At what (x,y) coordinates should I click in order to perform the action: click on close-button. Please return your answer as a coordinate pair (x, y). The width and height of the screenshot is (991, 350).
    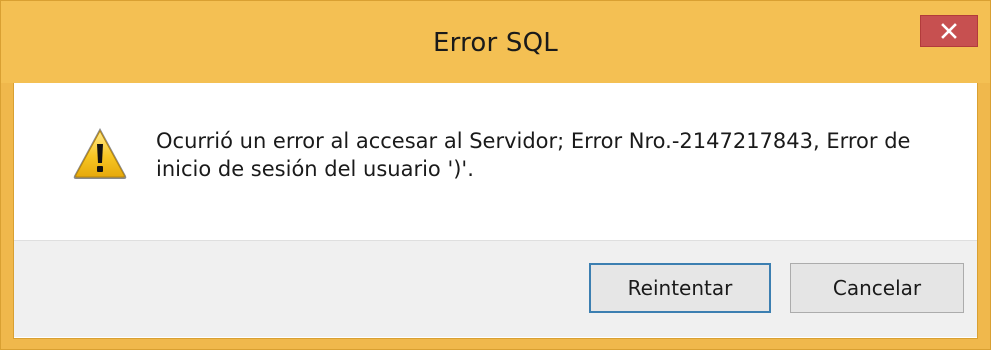
    Looking at the image, I should click on (949, 31).